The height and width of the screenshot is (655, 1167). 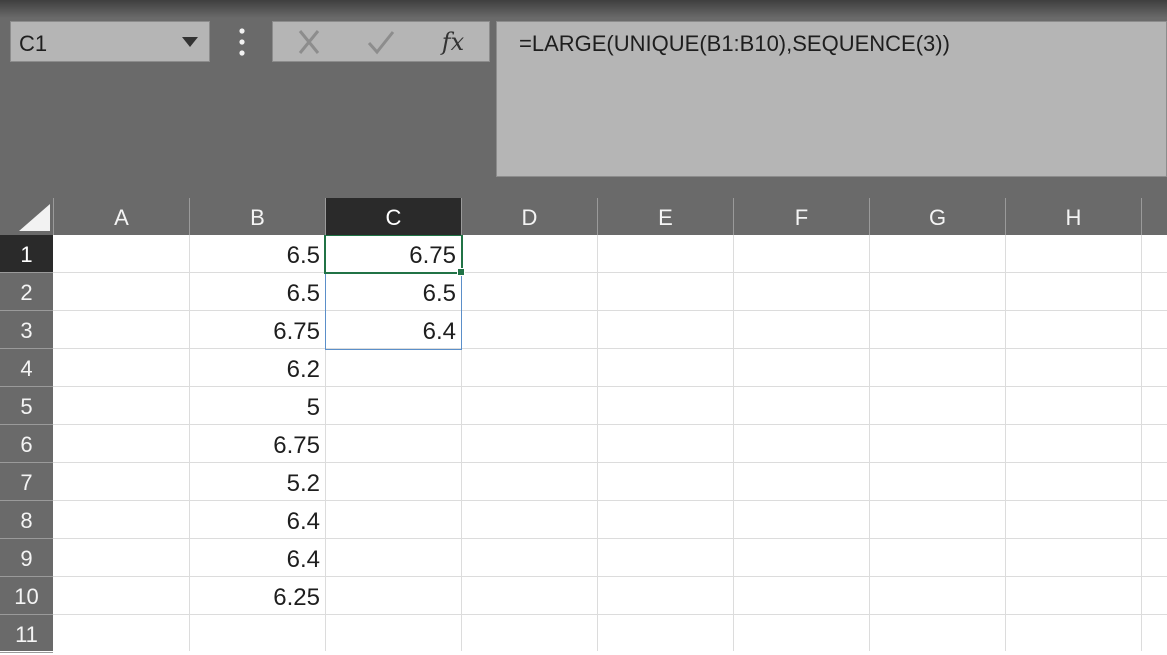 What do you see at coordinates (26, 482) in the screenshot?
I see `row-header-7: 7` at bounding box center [26, 482].